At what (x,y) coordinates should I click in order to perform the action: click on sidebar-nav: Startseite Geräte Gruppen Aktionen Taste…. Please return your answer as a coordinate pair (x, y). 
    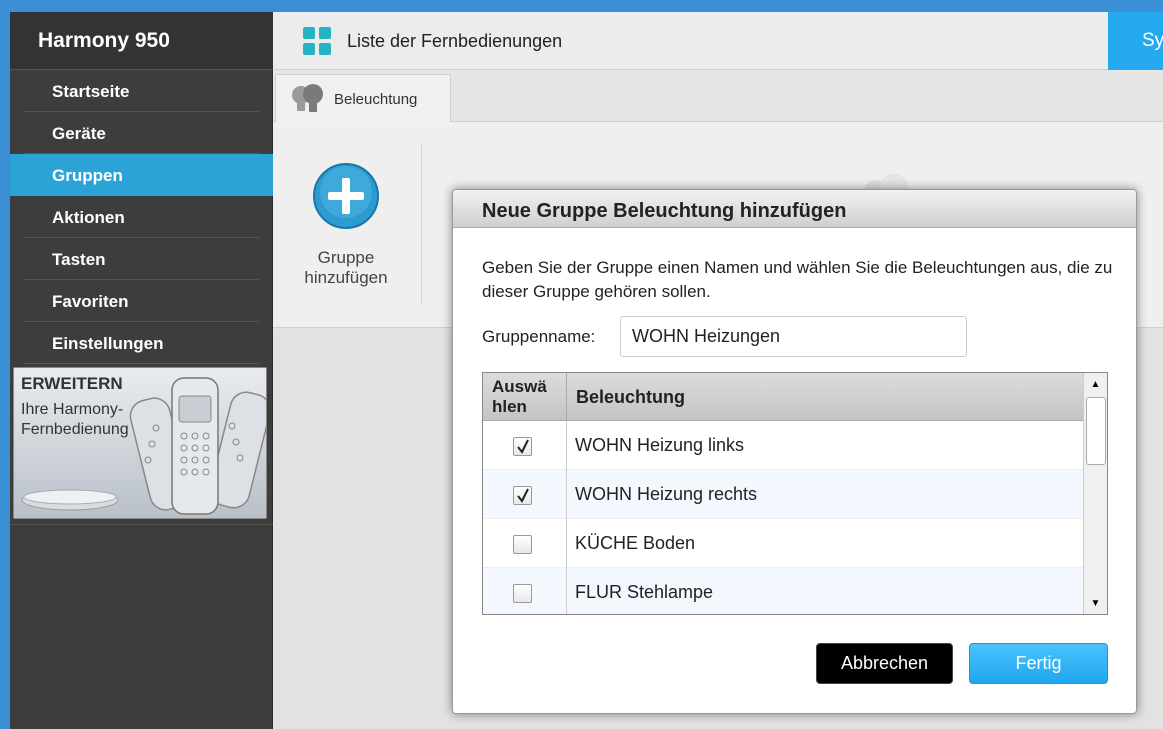
    Looking at the image, I should click on (141, 217).